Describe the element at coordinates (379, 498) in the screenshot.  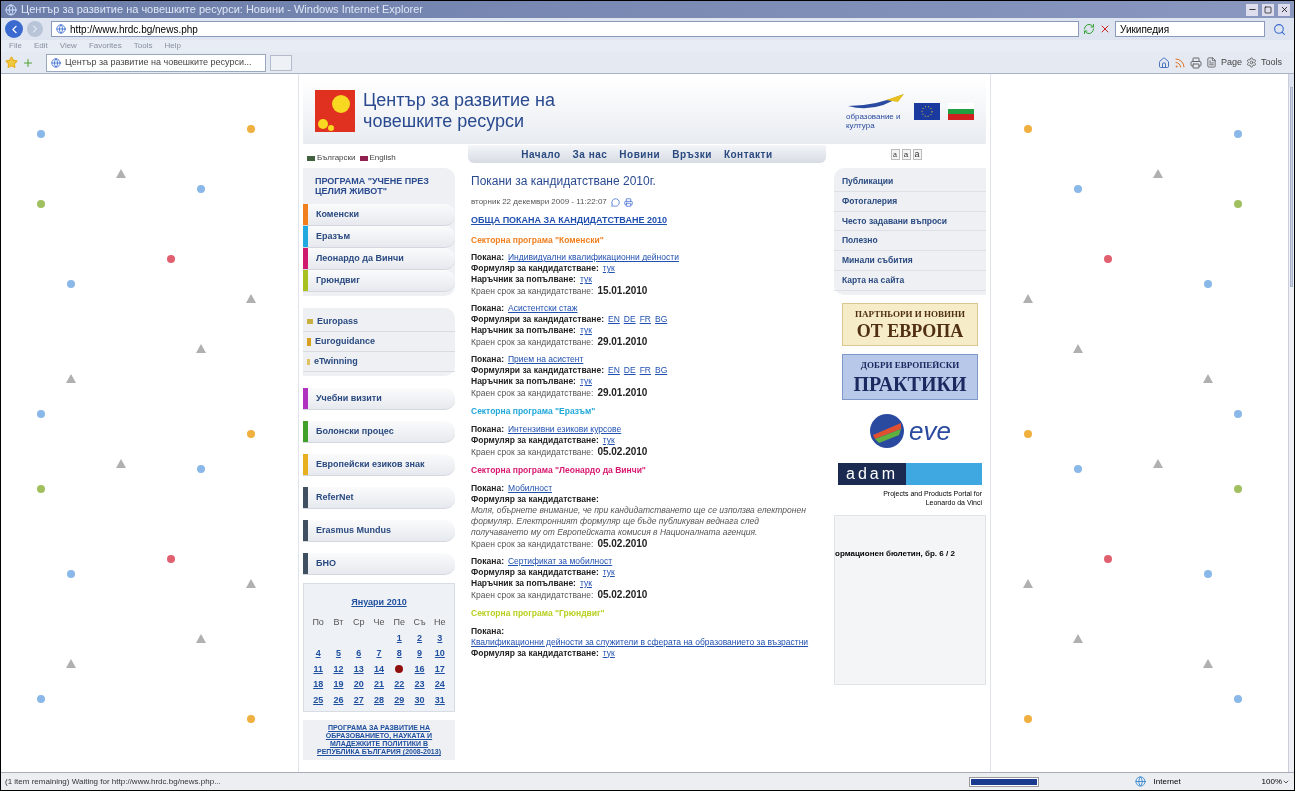
I see `sidebar-item: ReferNet` at that location.